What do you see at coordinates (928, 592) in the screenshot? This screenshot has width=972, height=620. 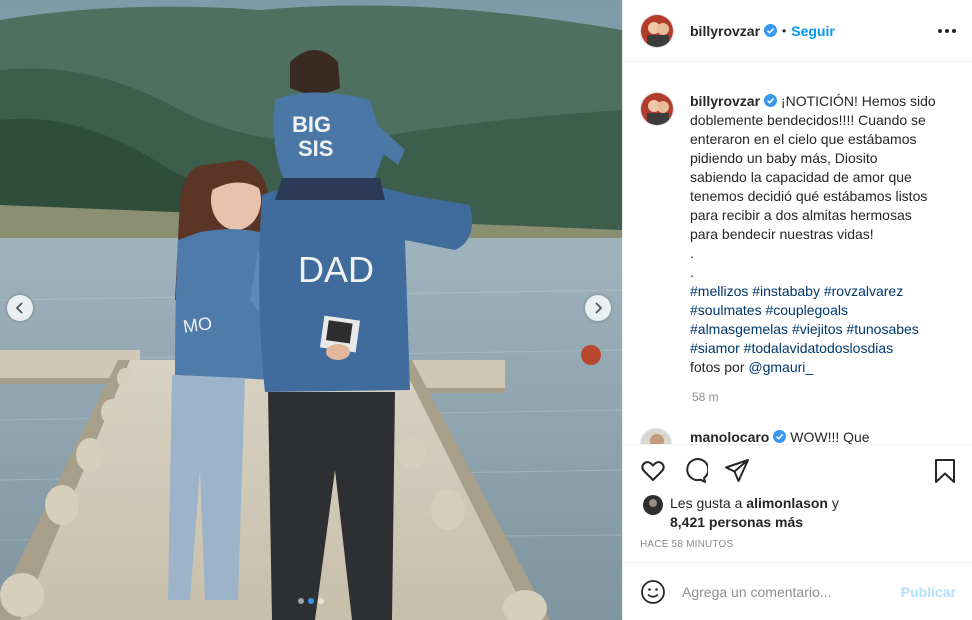 I see `publish-button: Publicar` at bounding box center [928, 592].